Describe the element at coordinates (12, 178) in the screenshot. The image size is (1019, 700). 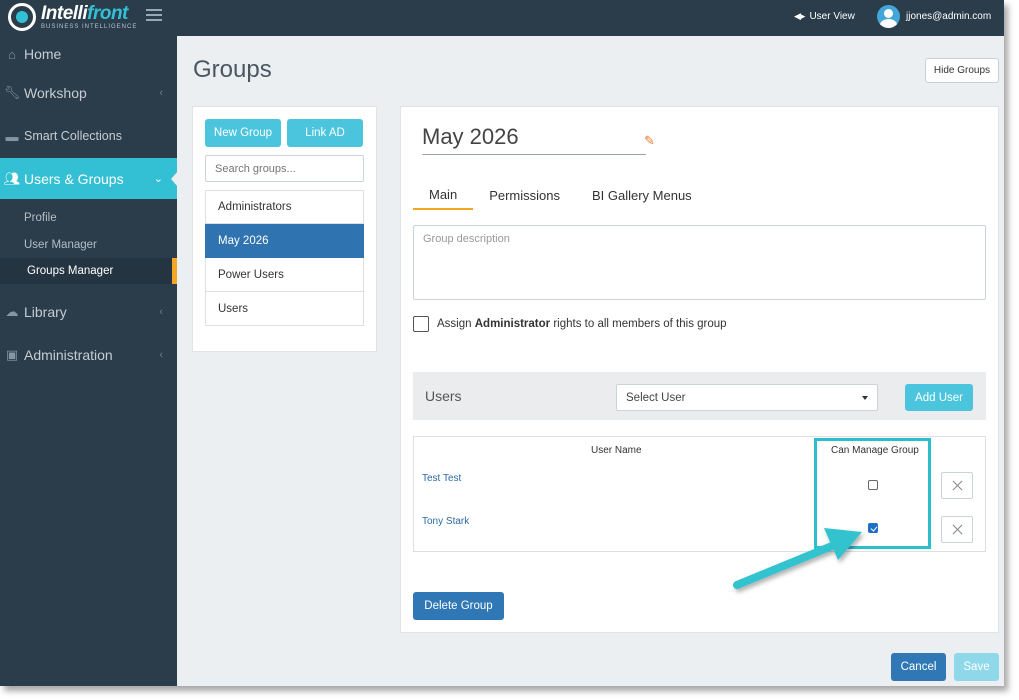
I see `users-icon: 👥︎` at that location.